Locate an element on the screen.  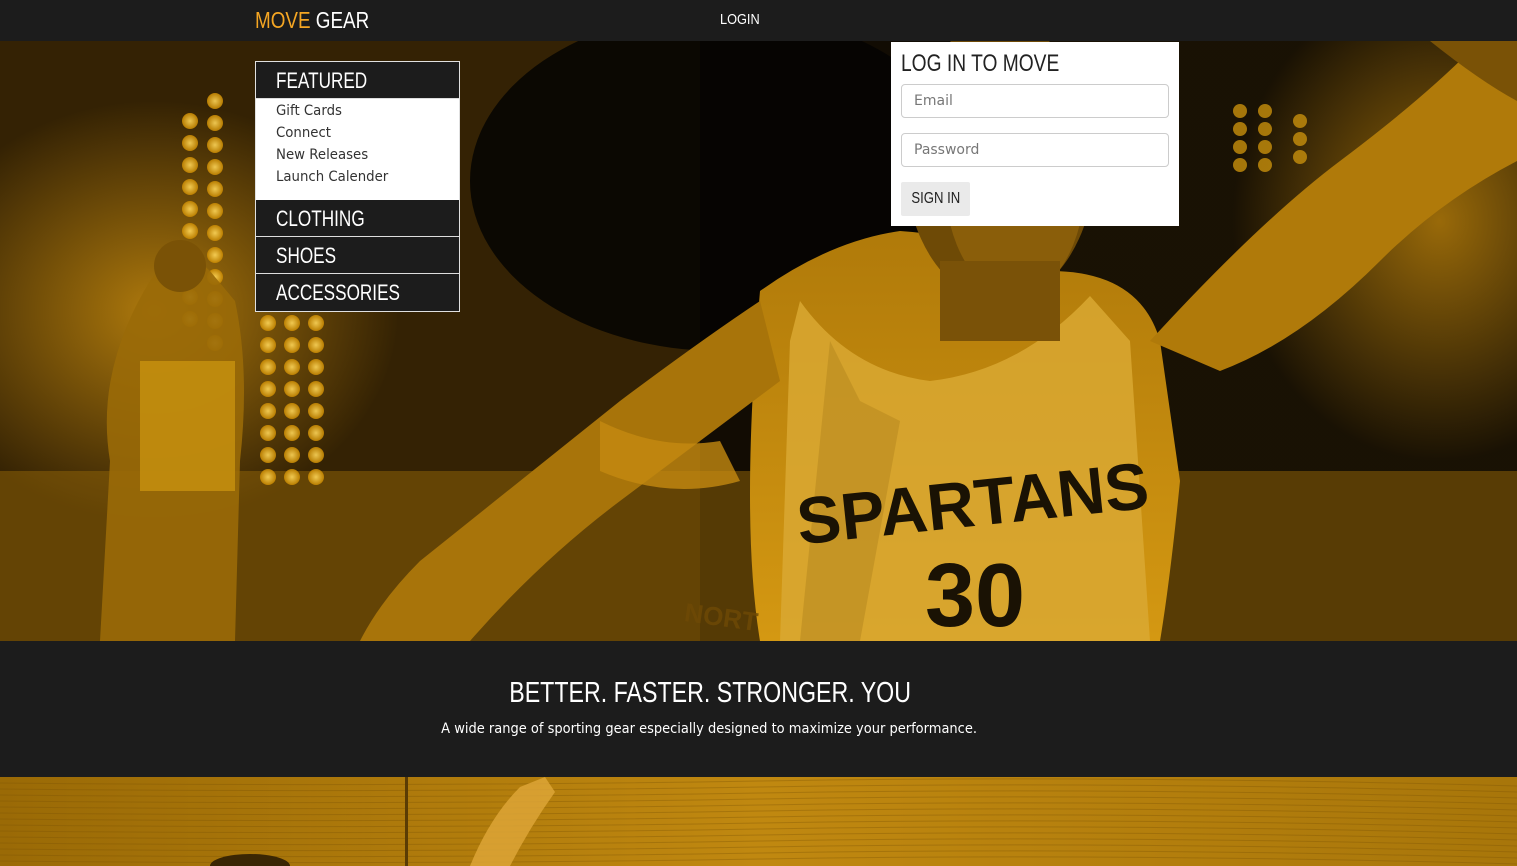
jersey-number: 30 is located at coordinates (975, 593).